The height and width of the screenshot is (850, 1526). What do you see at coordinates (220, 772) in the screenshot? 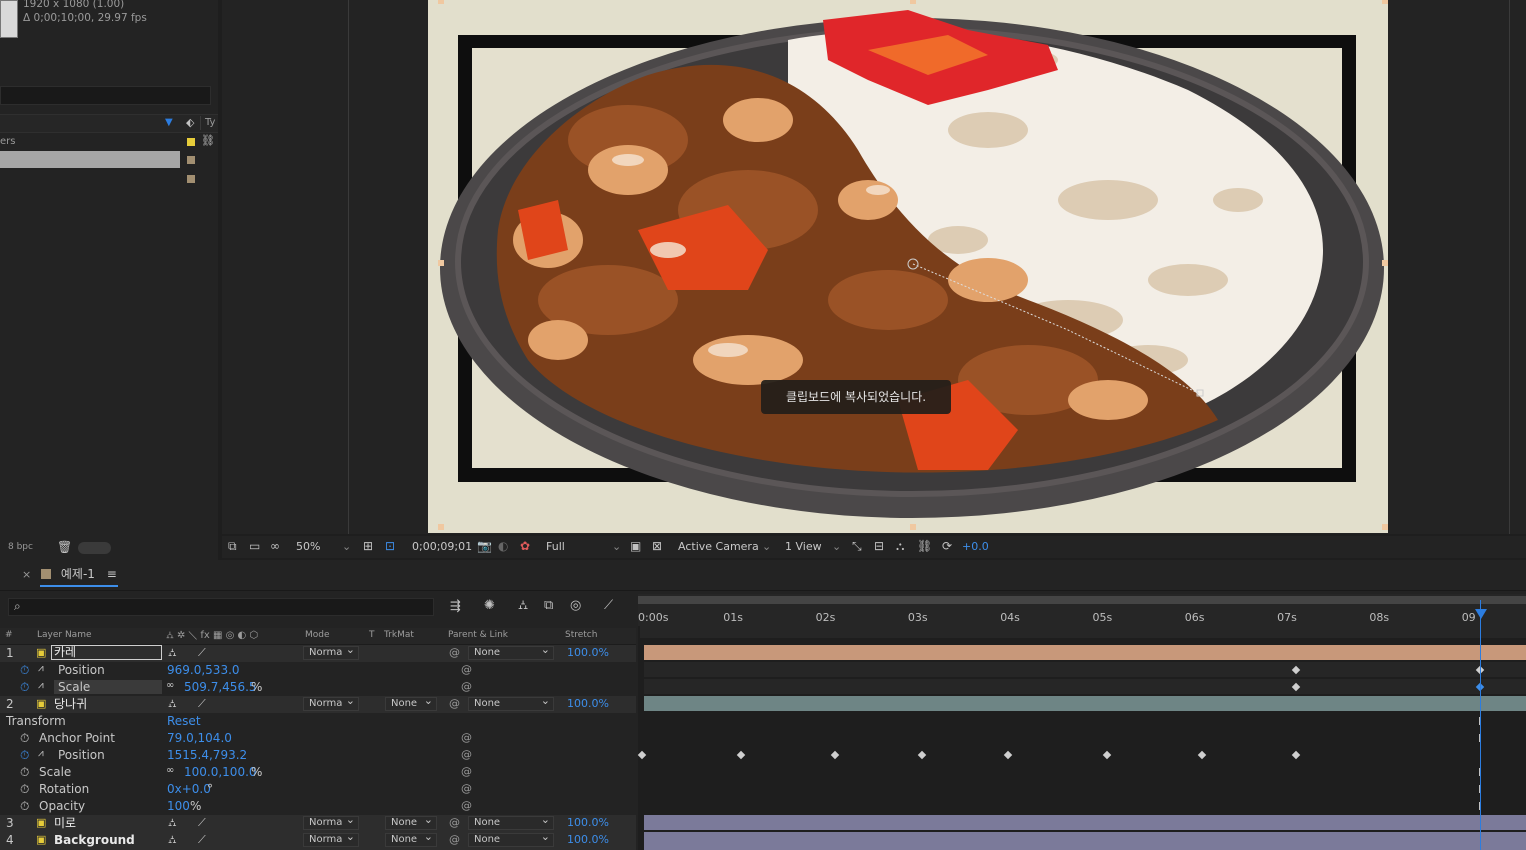
I see `property-value: 100.0,100.0` at bounding box center [220, 772].